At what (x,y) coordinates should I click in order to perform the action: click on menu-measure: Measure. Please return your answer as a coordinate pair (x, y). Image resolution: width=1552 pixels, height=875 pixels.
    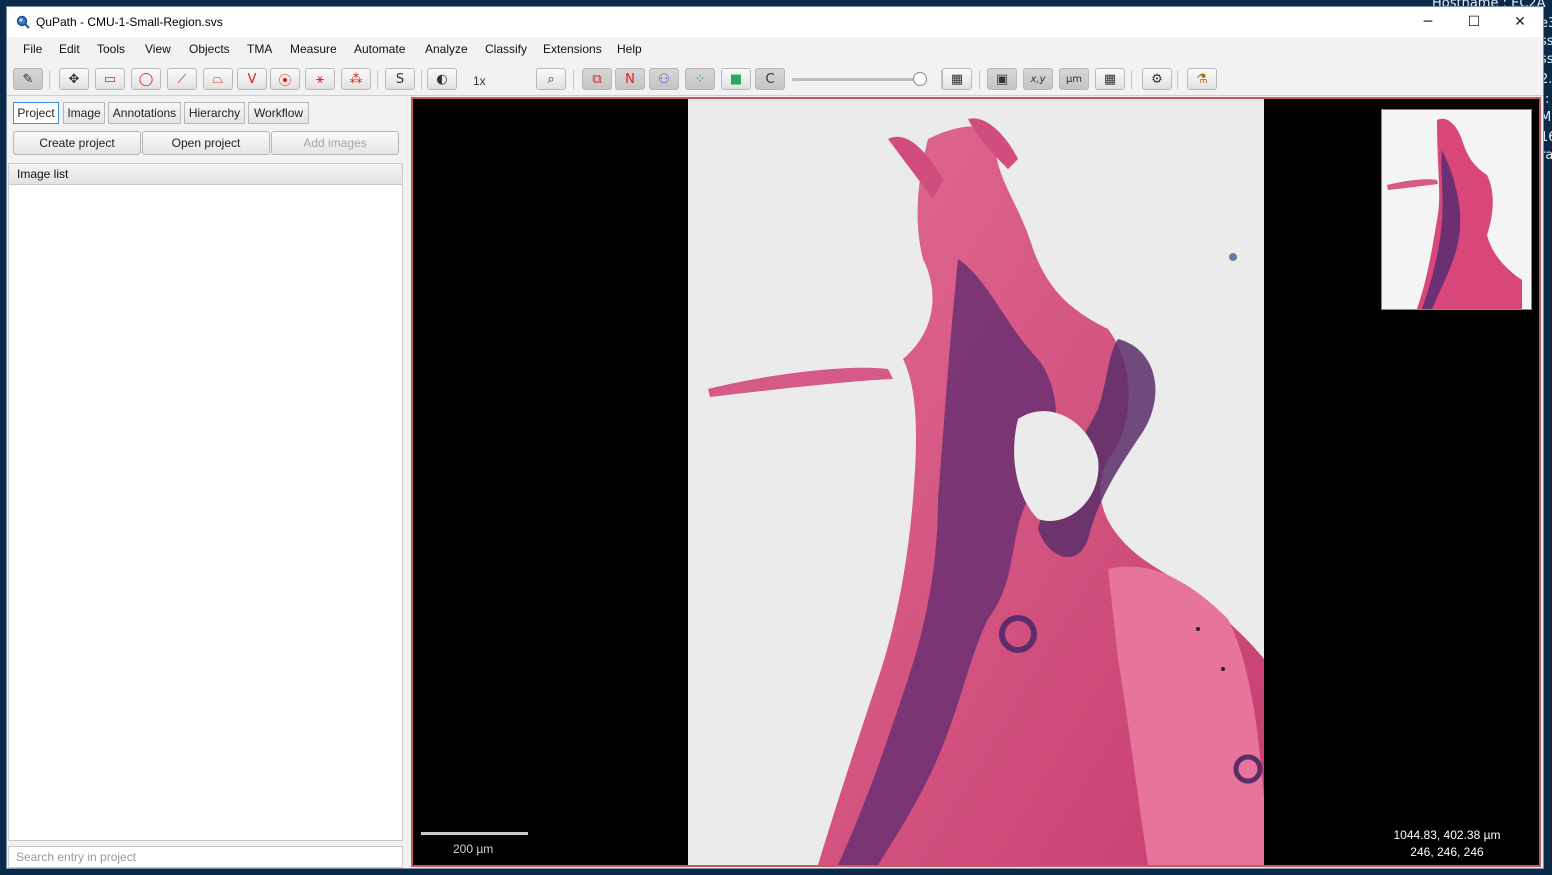
    Looking at the image, I should click on (313, 49).